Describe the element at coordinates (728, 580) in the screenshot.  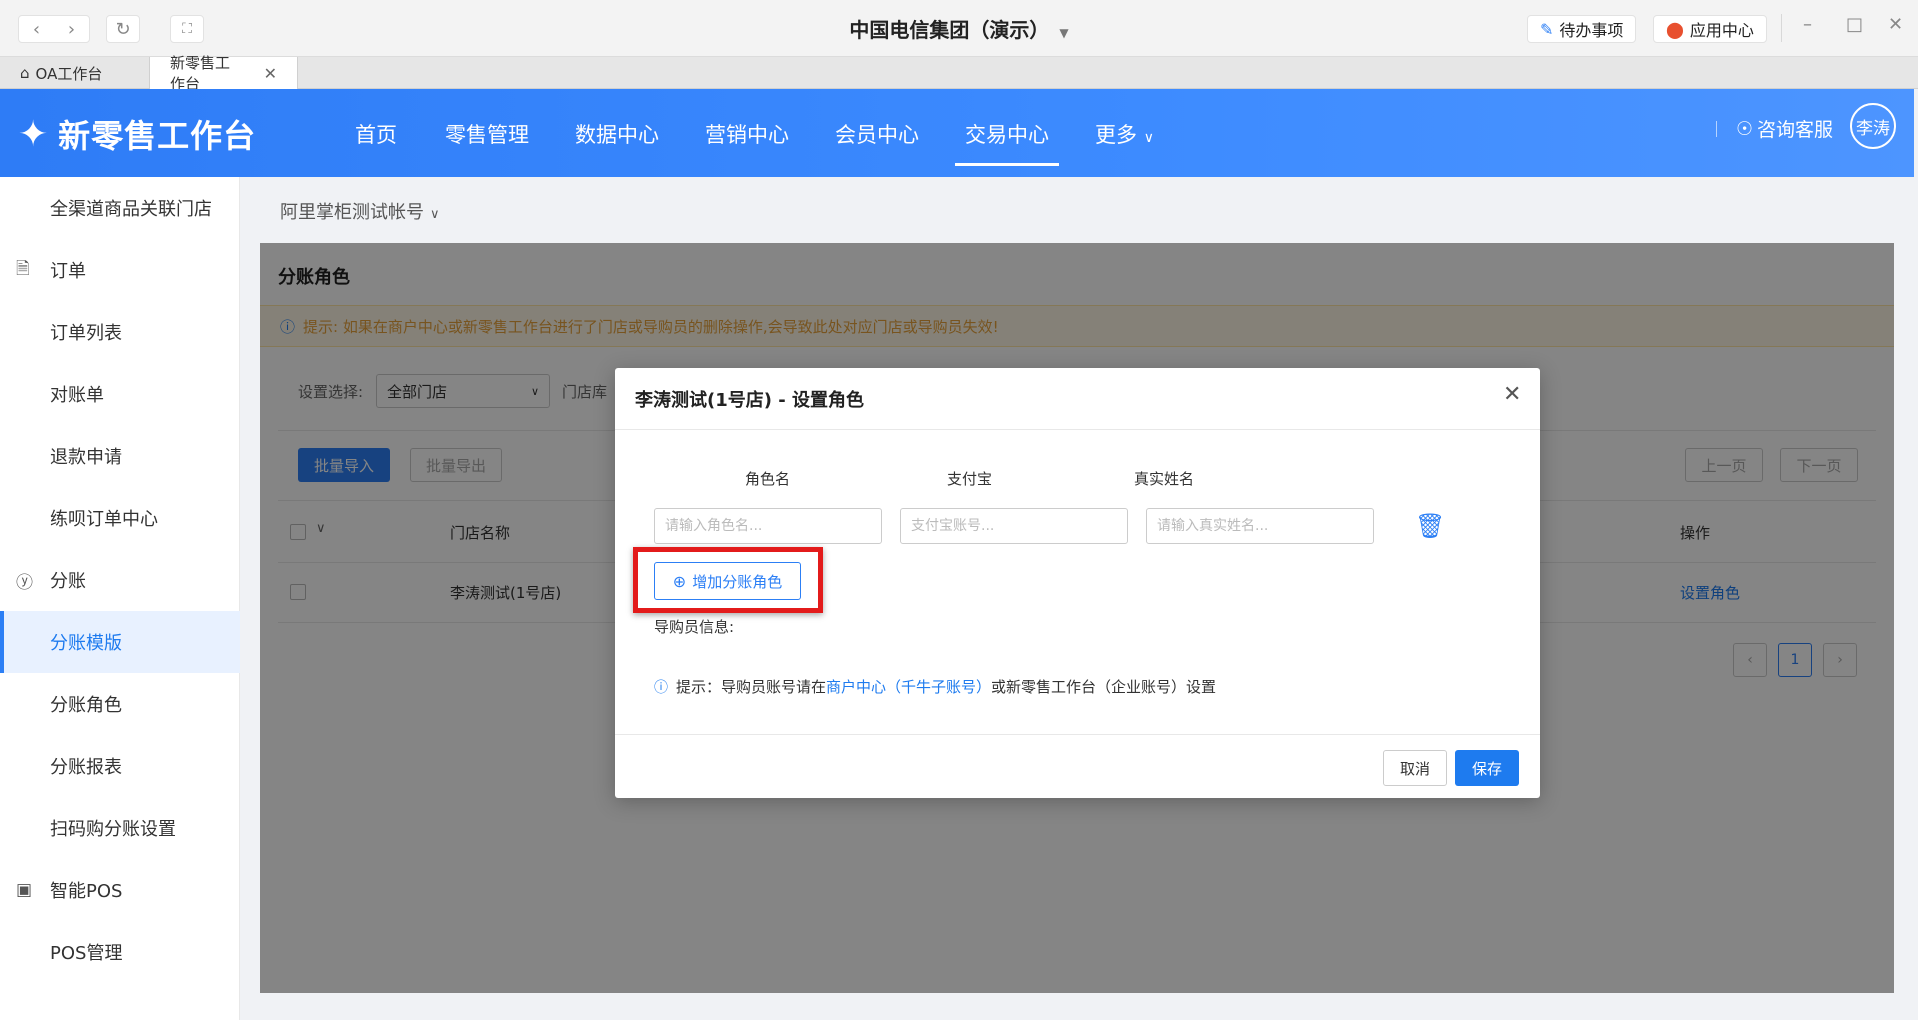
I see `highlight-box` at that location.